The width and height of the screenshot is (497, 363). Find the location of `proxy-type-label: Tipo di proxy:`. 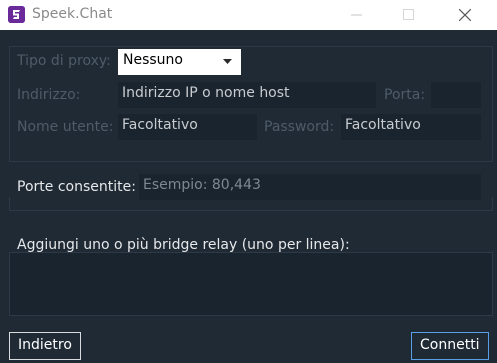

proxy-type-label: Tipo di proxy: is located at coordinates (64, 61).